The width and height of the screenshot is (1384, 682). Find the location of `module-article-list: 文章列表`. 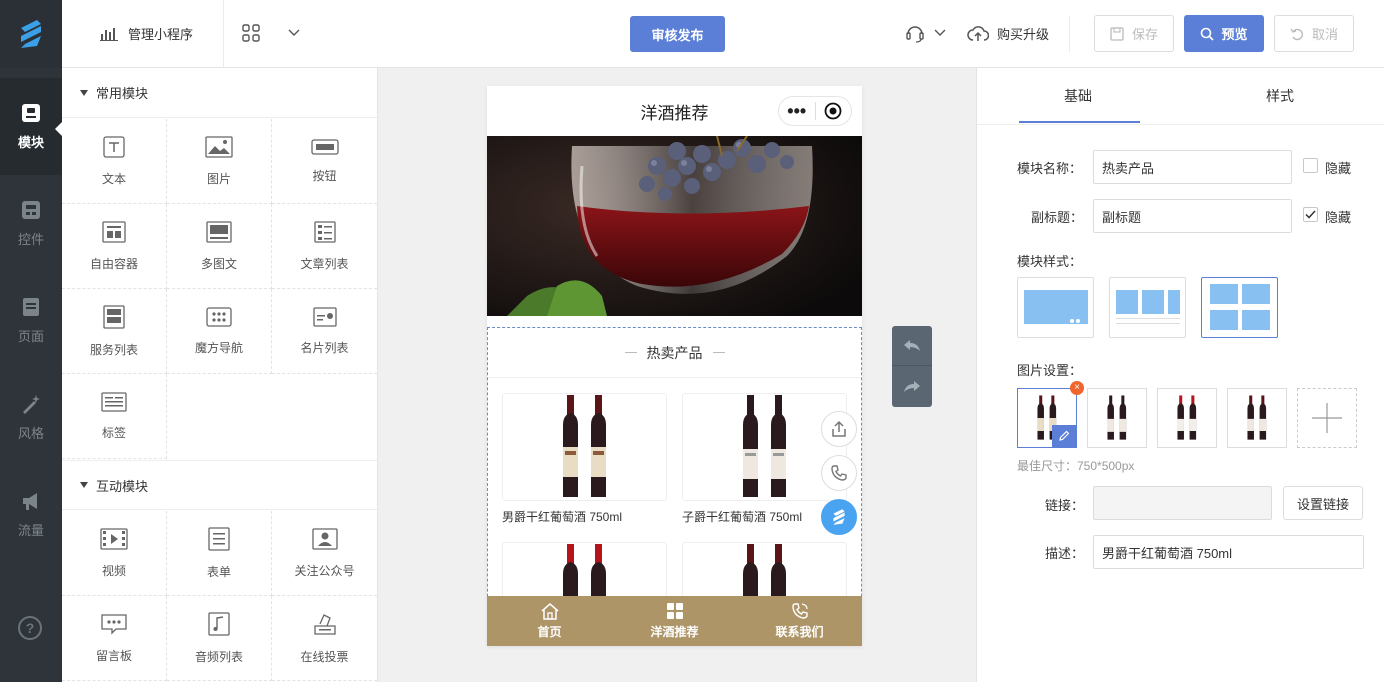

module-article-list: 文章列表 is located at coordinates (324, 246).